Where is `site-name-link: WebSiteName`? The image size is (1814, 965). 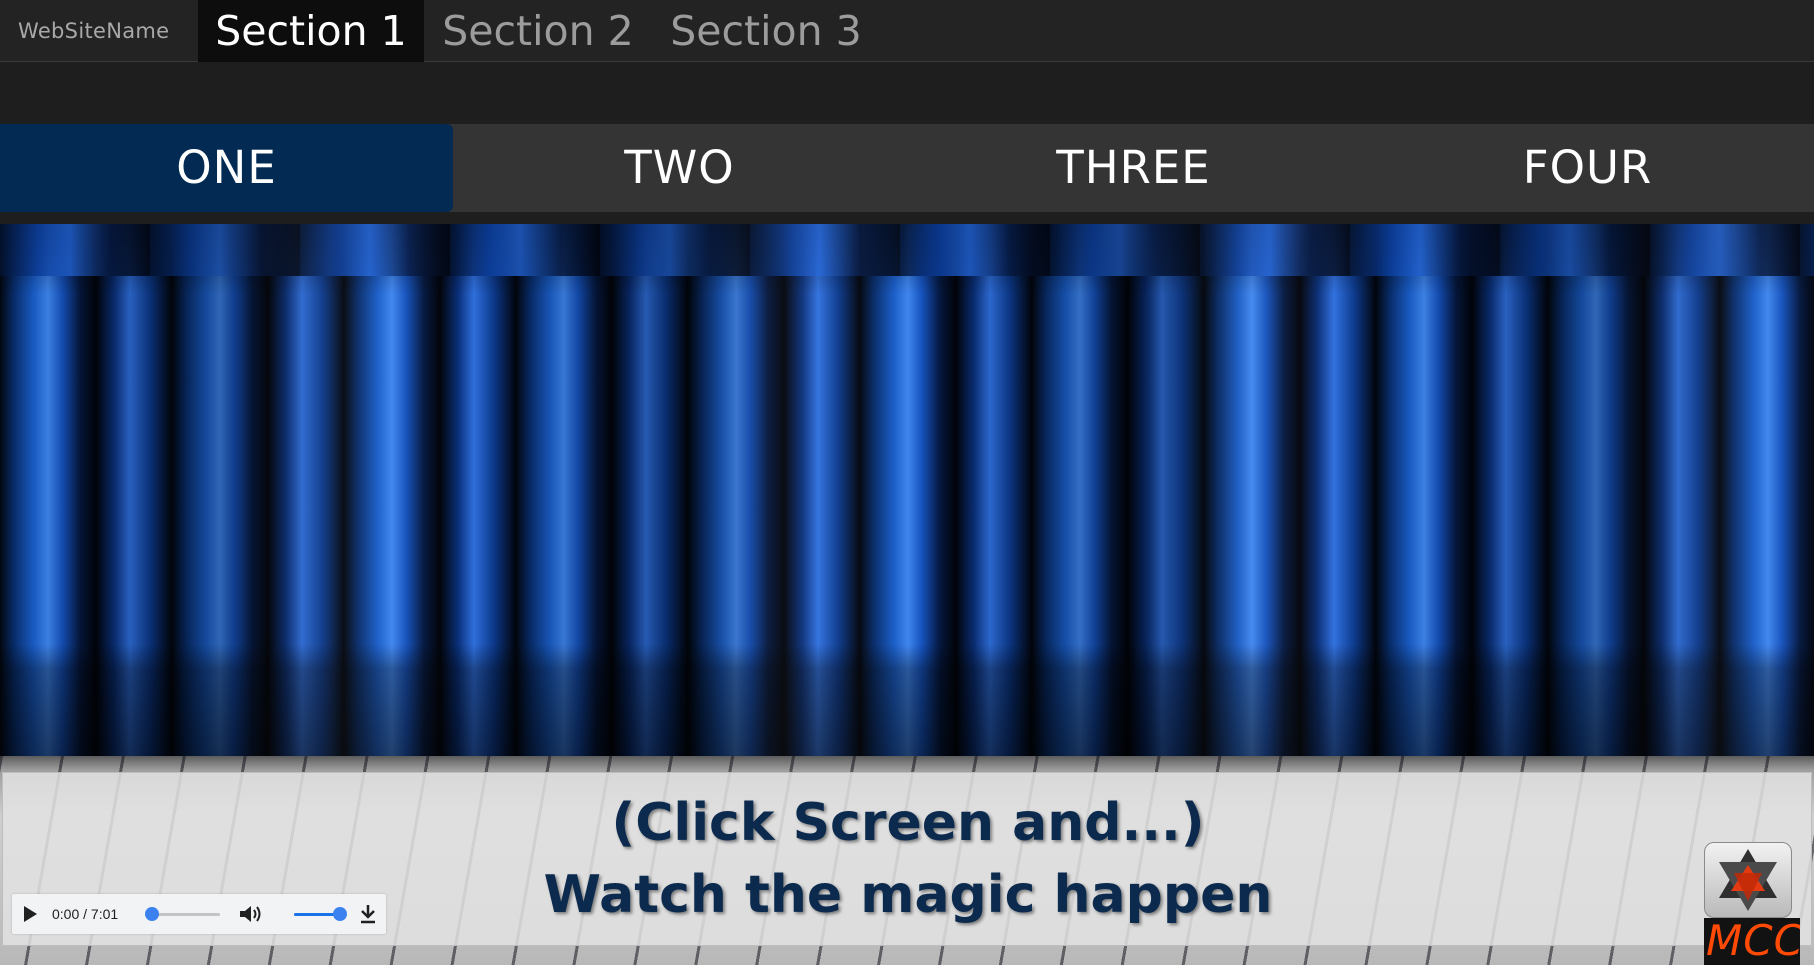
site-name-link: WebSiteName is located at coordinates (93, 31).